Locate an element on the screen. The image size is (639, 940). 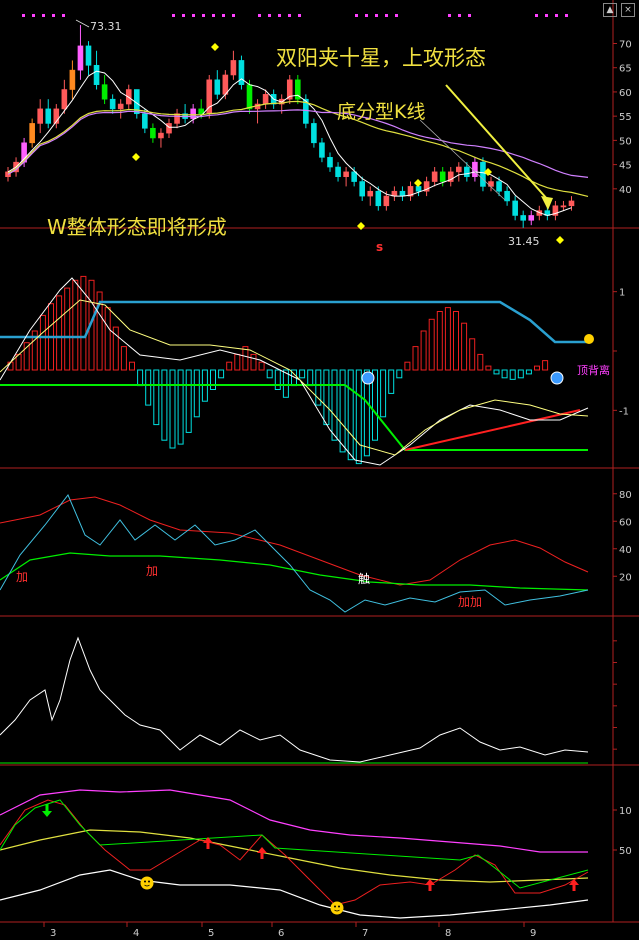
price-tick-label: 40 is located at coordinates (625, 190).